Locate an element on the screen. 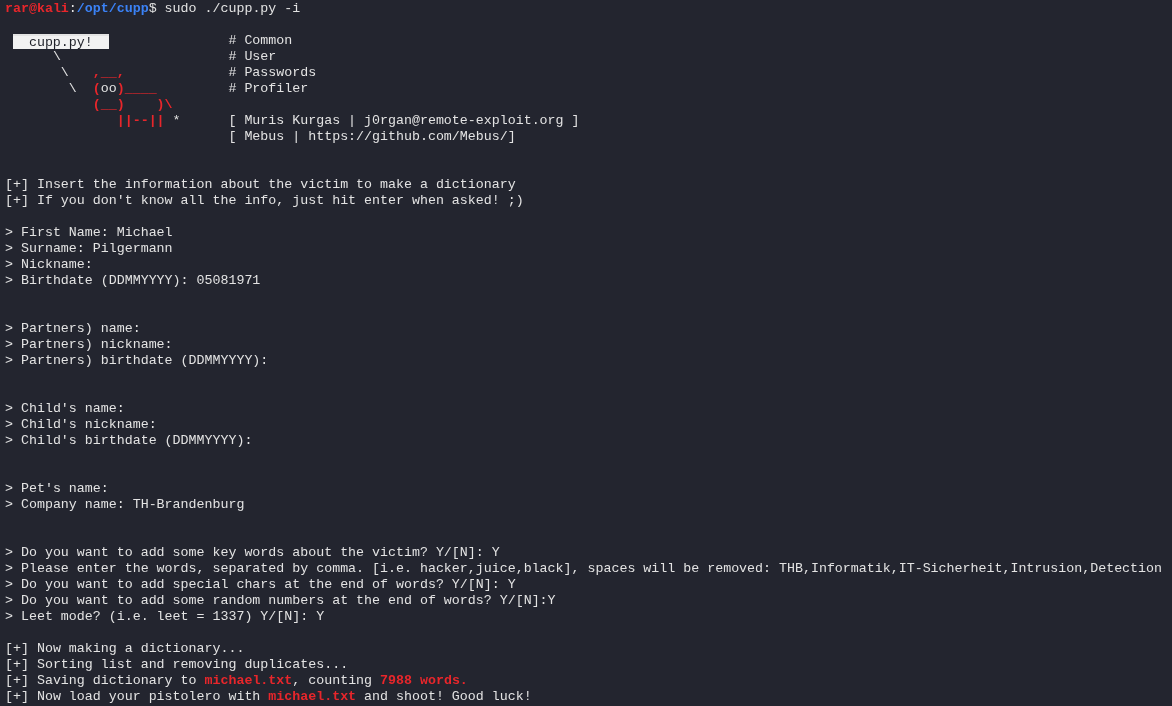 The height and width of the screenshot is (706, 1172). terminal-line: > Partners) nickname: is located at coordinates (89, 344).